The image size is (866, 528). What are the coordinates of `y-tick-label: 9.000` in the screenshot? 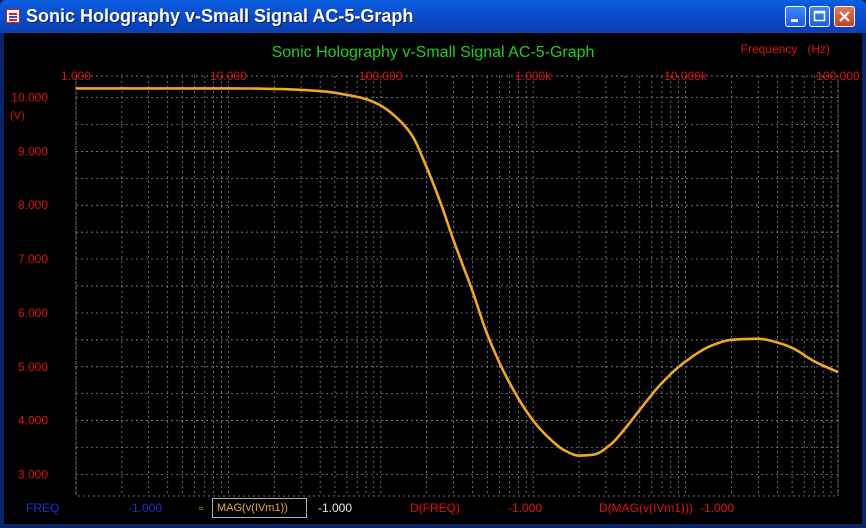 It's located at (33, 151).